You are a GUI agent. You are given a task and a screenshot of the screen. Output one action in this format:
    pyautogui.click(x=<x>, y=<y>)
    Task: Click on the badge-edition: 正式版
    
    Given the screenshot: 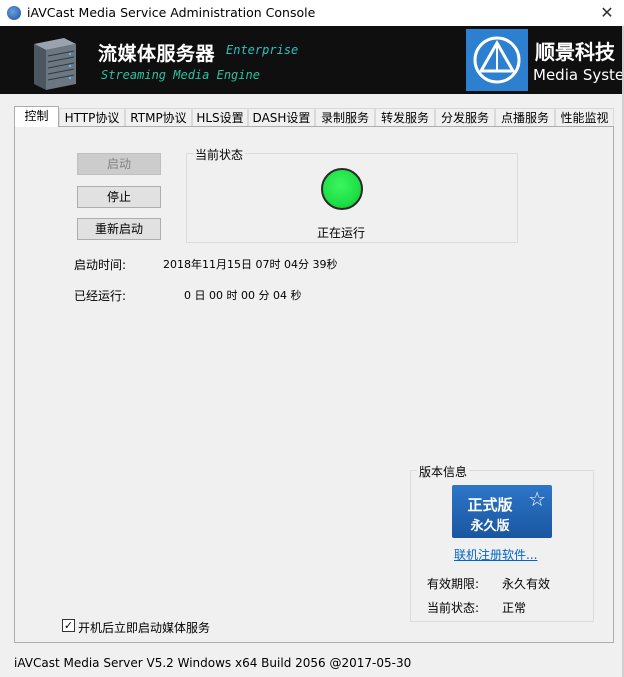 What is the action you would take?
    pyautogui.click(x=490, y=505)
    